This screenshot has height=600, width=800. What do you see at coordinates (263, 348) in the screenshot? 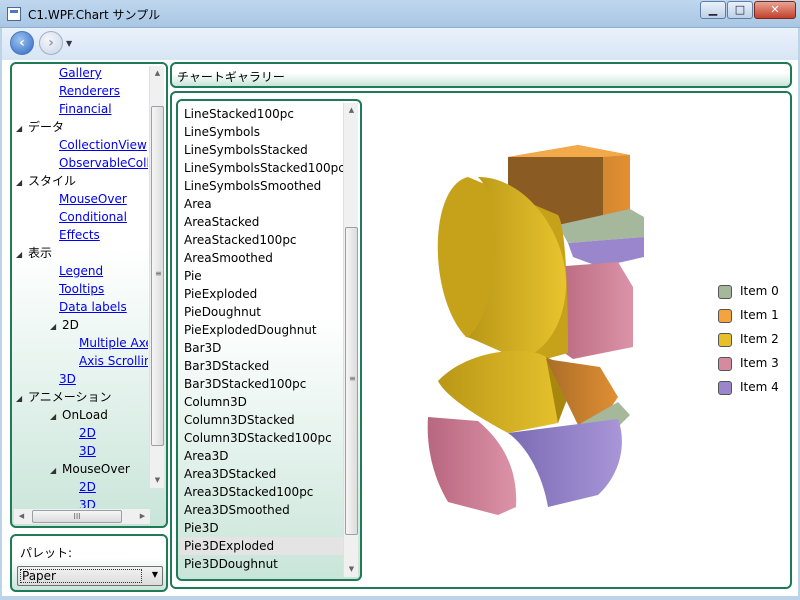
I see `chart-type-item: Bar3D` at bounding box center [263, 348].